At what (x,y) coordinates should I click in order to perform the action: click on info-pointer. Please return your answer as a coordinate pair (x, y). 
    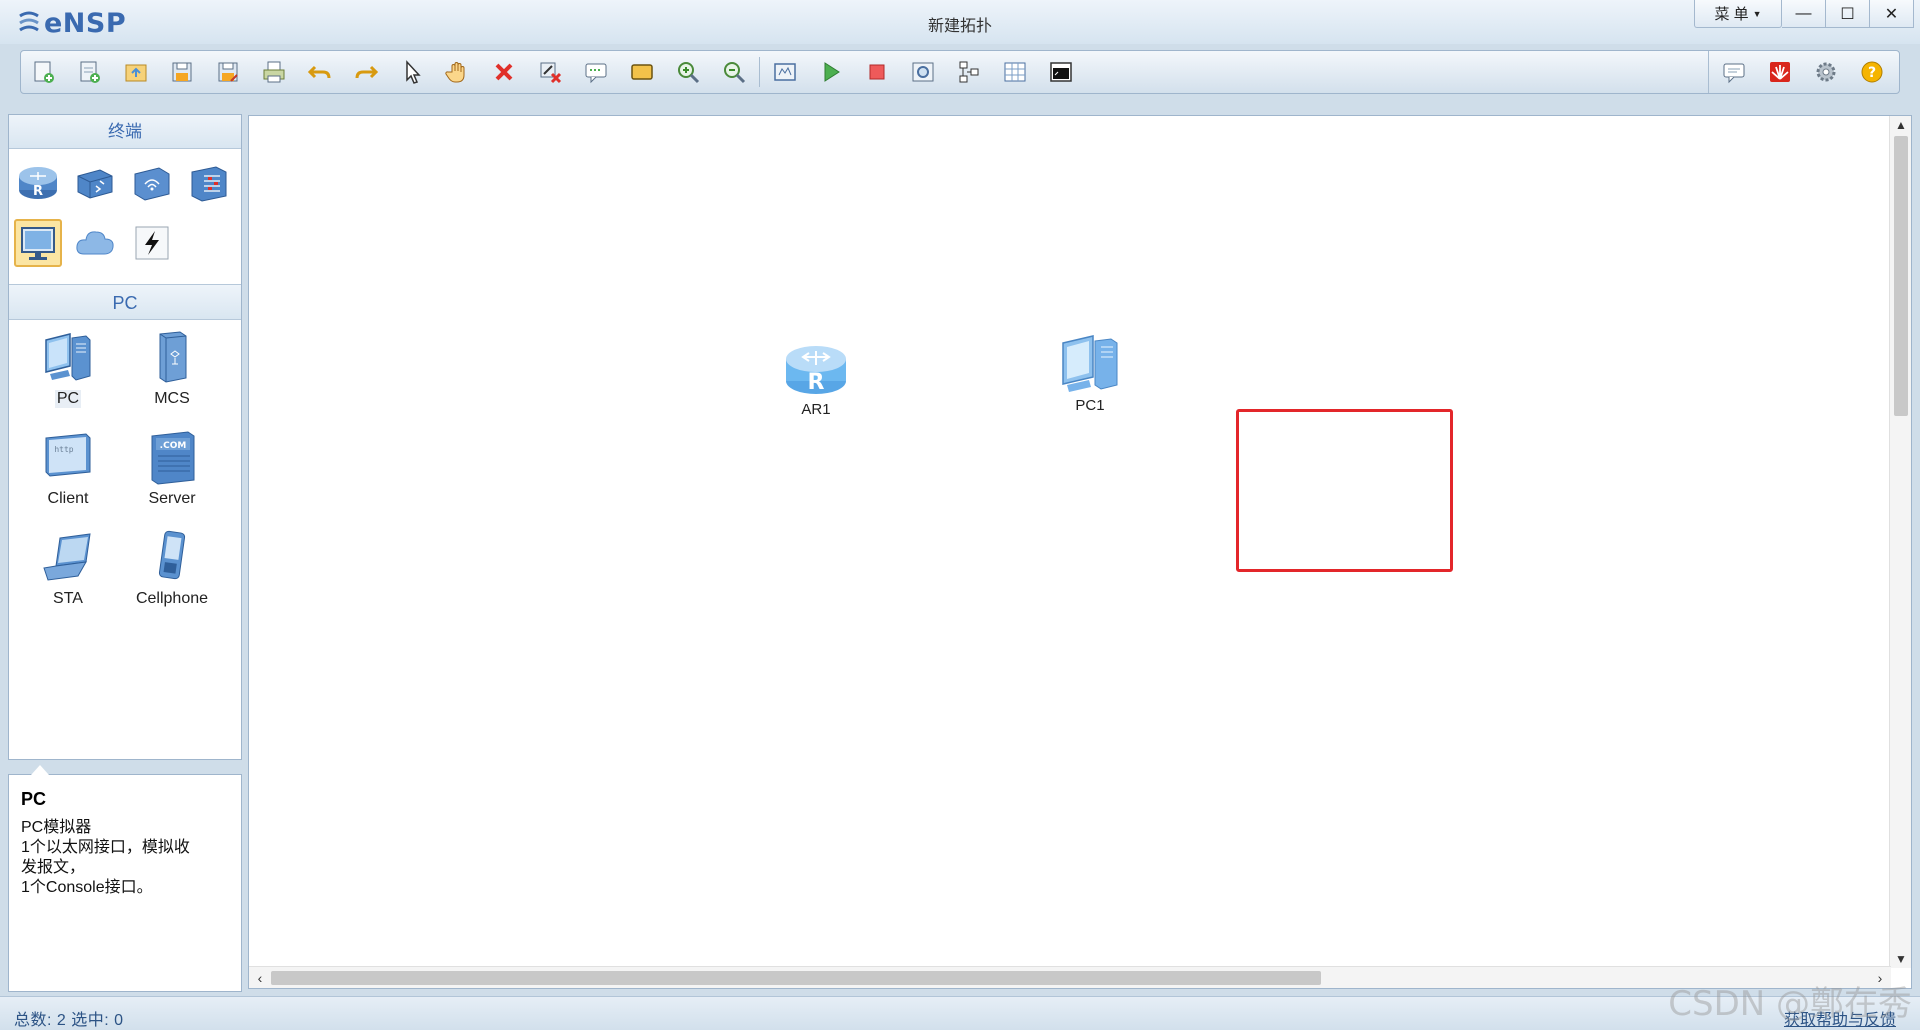
    Looking at the image, I should click on (40, 770).